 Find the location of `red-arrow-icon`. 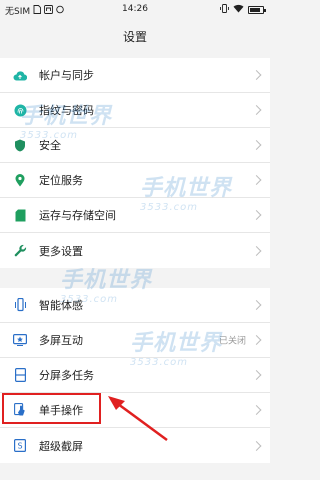

red-arrow-icon is located at coordinates (138, 419).